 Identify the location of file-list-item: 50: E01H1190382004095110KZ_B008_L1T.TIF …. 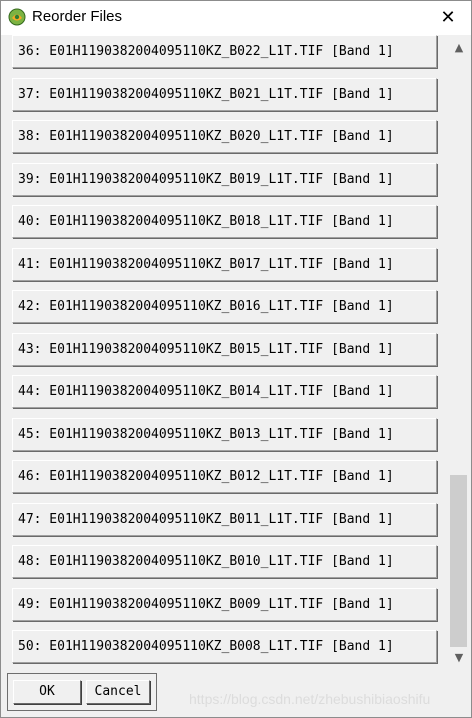
(224, 646).